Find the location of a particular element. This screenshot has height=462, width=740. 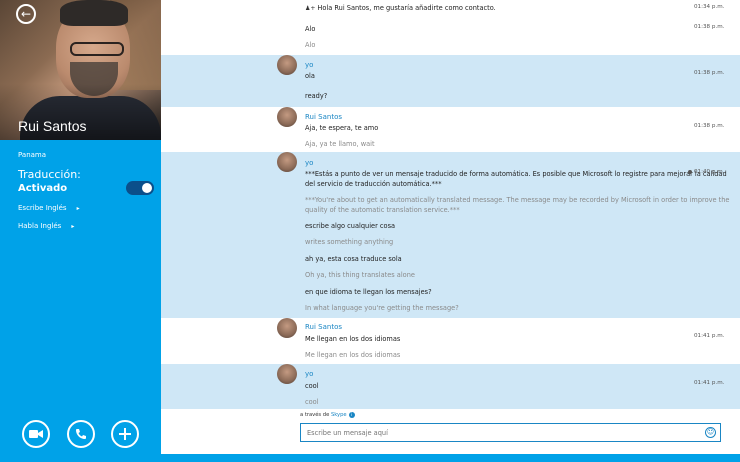

plus-icon is located at coordinates (125, 434).